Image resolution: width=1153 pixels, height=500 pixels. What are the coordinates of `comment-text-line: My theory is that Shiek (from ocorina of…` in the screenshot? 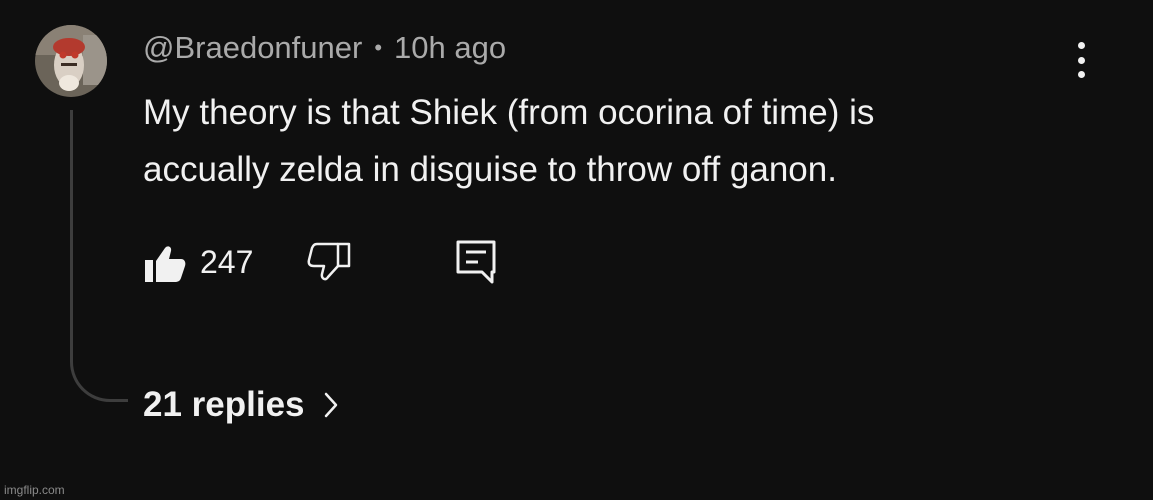 It's located at (509, 112).